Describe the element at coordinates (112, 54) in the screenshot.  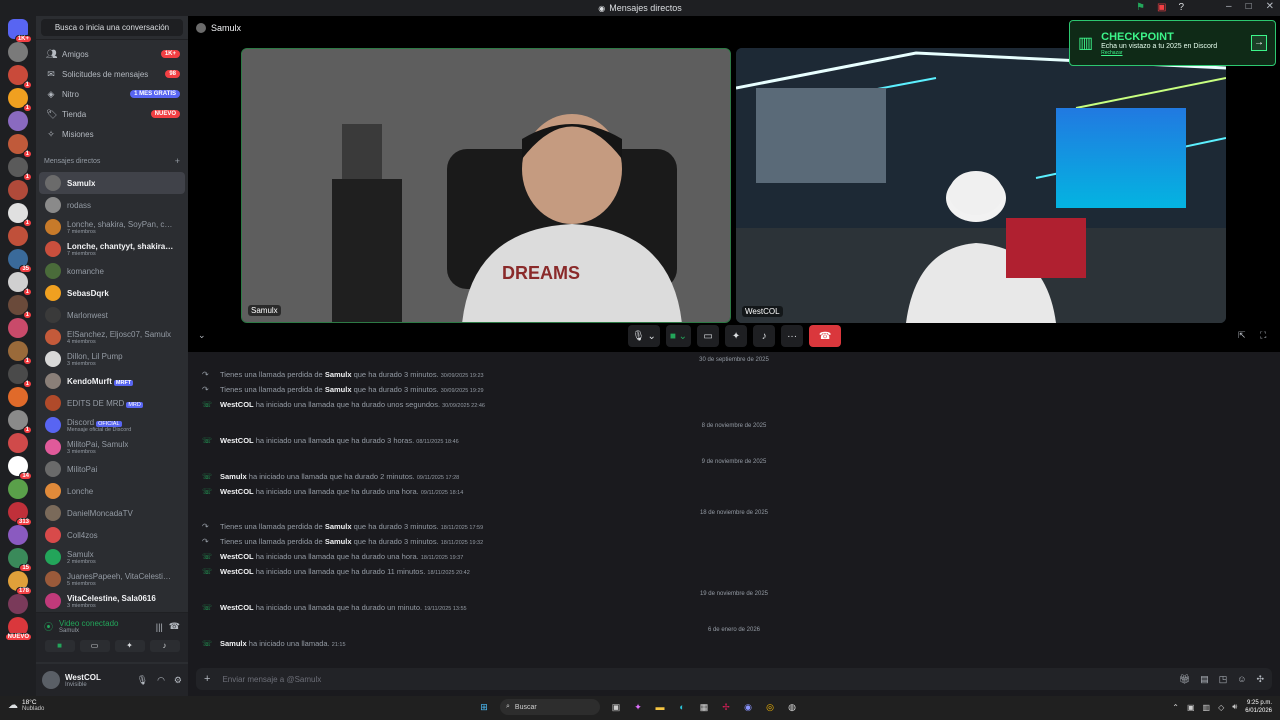
I see `nav-item-amigos: 👥︎ Amigos 1K+` at that location.